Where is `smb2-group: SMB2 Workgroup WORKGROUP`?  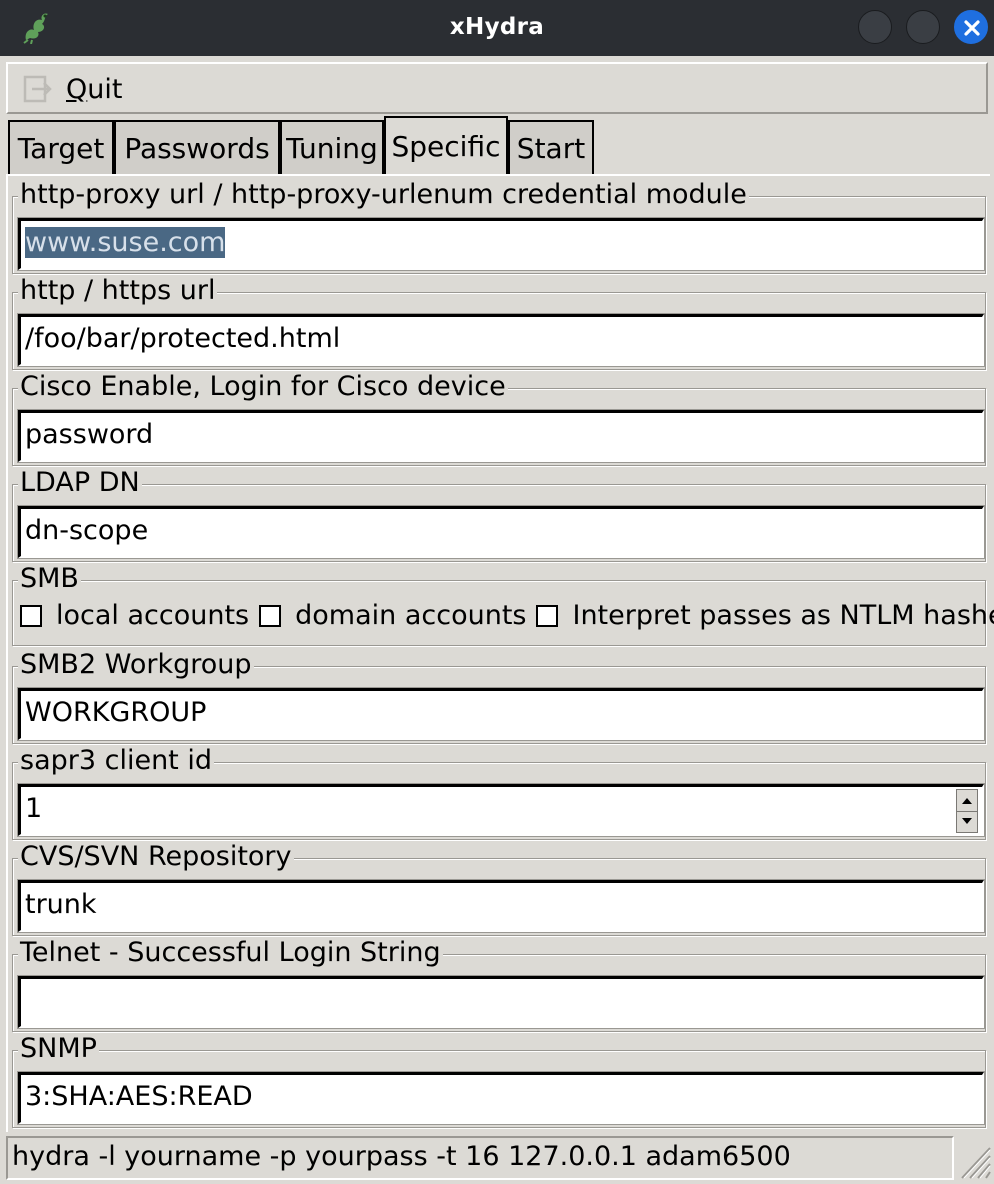 smb2-group: SMB2 Workgroup WORKGROUP is located at coordinates (498, 696).